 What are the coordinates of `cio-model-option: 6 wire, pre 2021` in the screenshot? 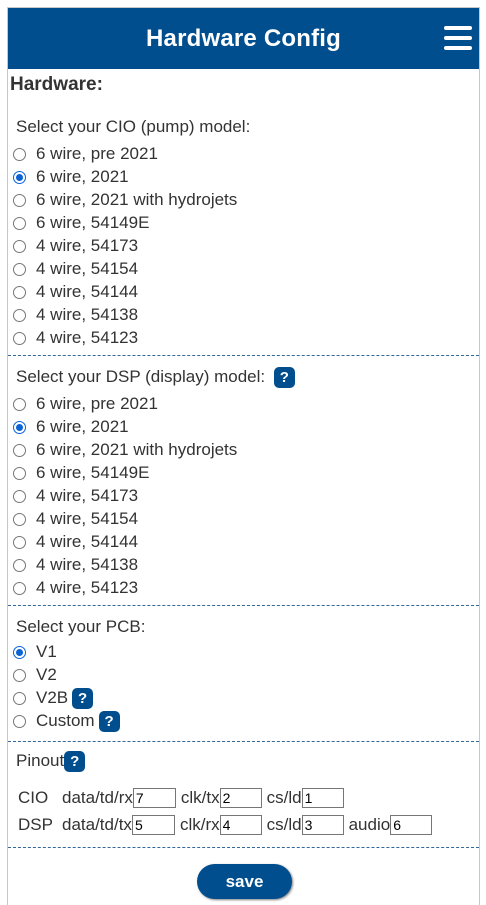 It's located at (85, 154).